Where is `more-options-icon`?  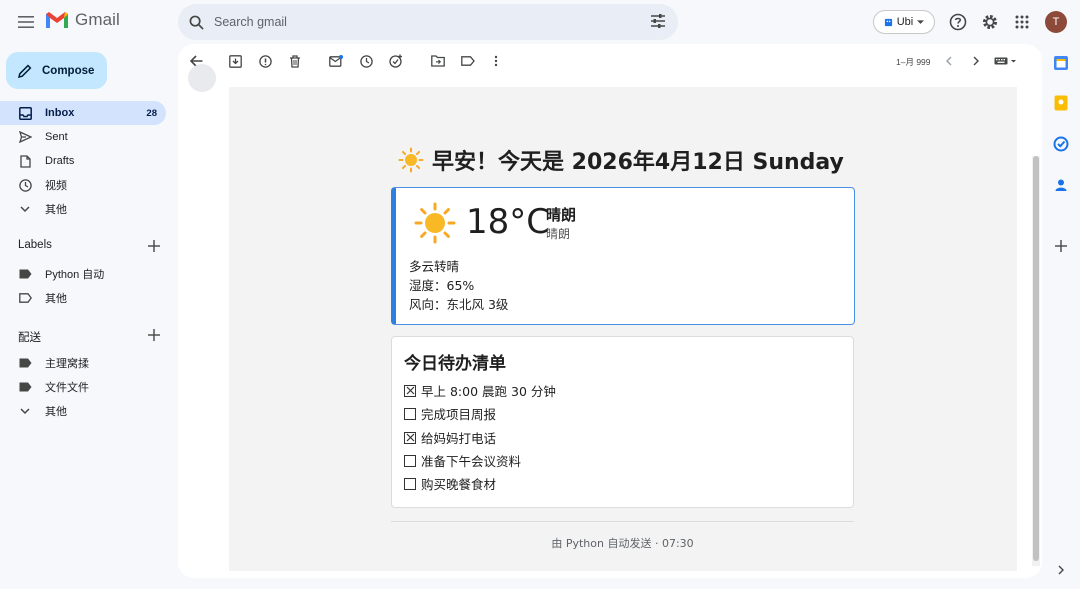 more-options-icon is located at coordinates (496, 61).